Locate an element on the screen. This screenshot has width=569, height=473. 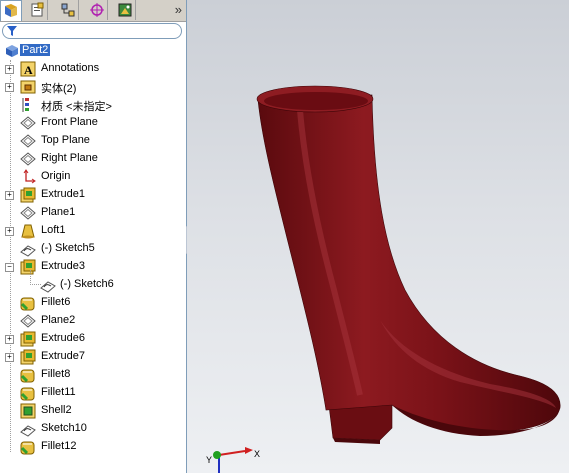
tree-item-label: 实体(2) is located at coordinates (59, 89).